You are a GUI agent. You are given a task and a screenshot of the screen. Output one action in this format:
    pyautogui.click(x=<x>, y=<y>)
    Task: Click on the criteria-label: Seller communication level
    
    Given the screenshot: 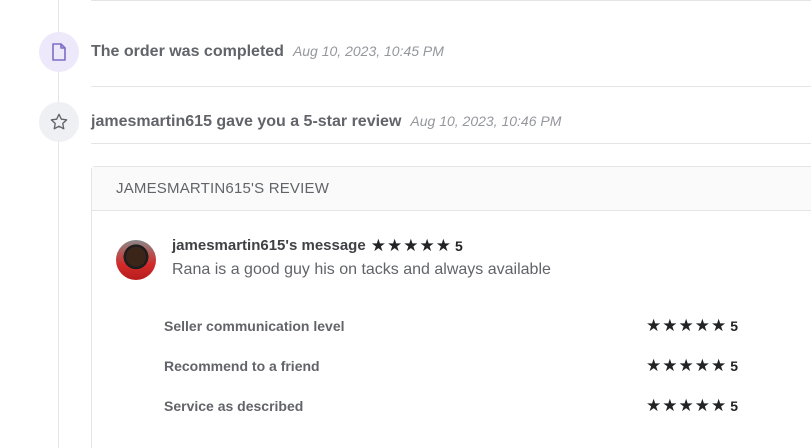 What is the action you would take?
    pyautogui.click(x=254, y=325)
    